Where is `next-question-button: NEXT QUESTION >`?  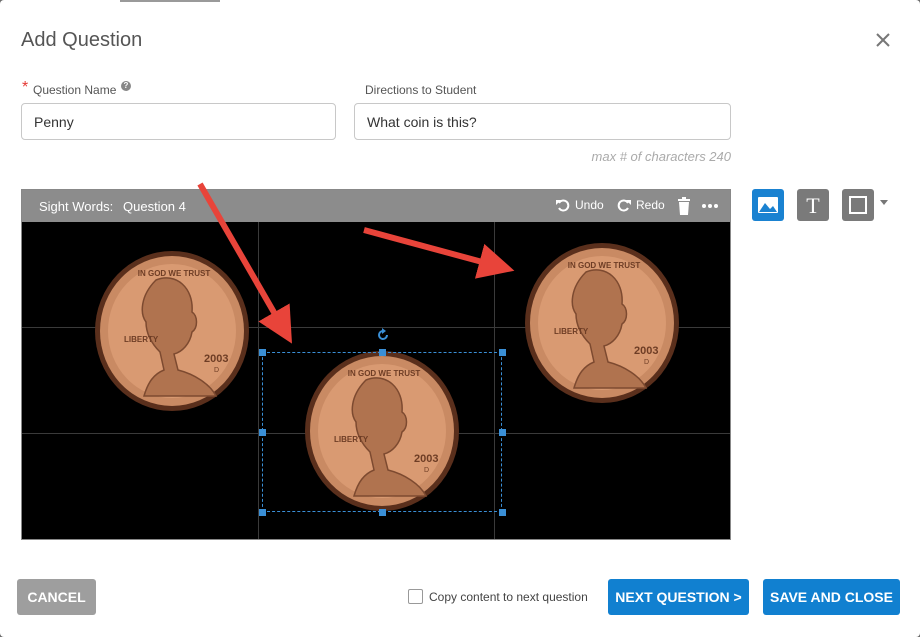
next-question-button: NEXT QUESTION > is located at coordinates (678, 597).